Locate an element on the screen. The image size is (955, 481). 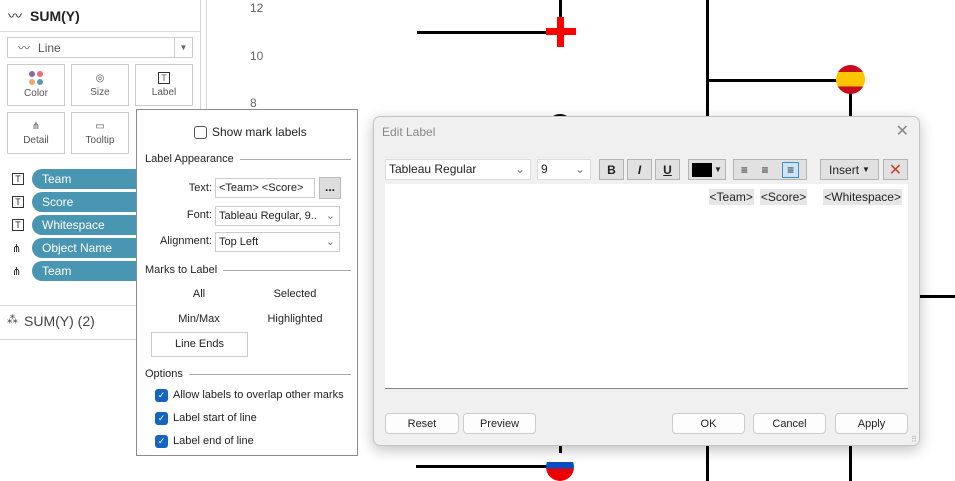
color-card: Color is located at coordinates (36, 85).